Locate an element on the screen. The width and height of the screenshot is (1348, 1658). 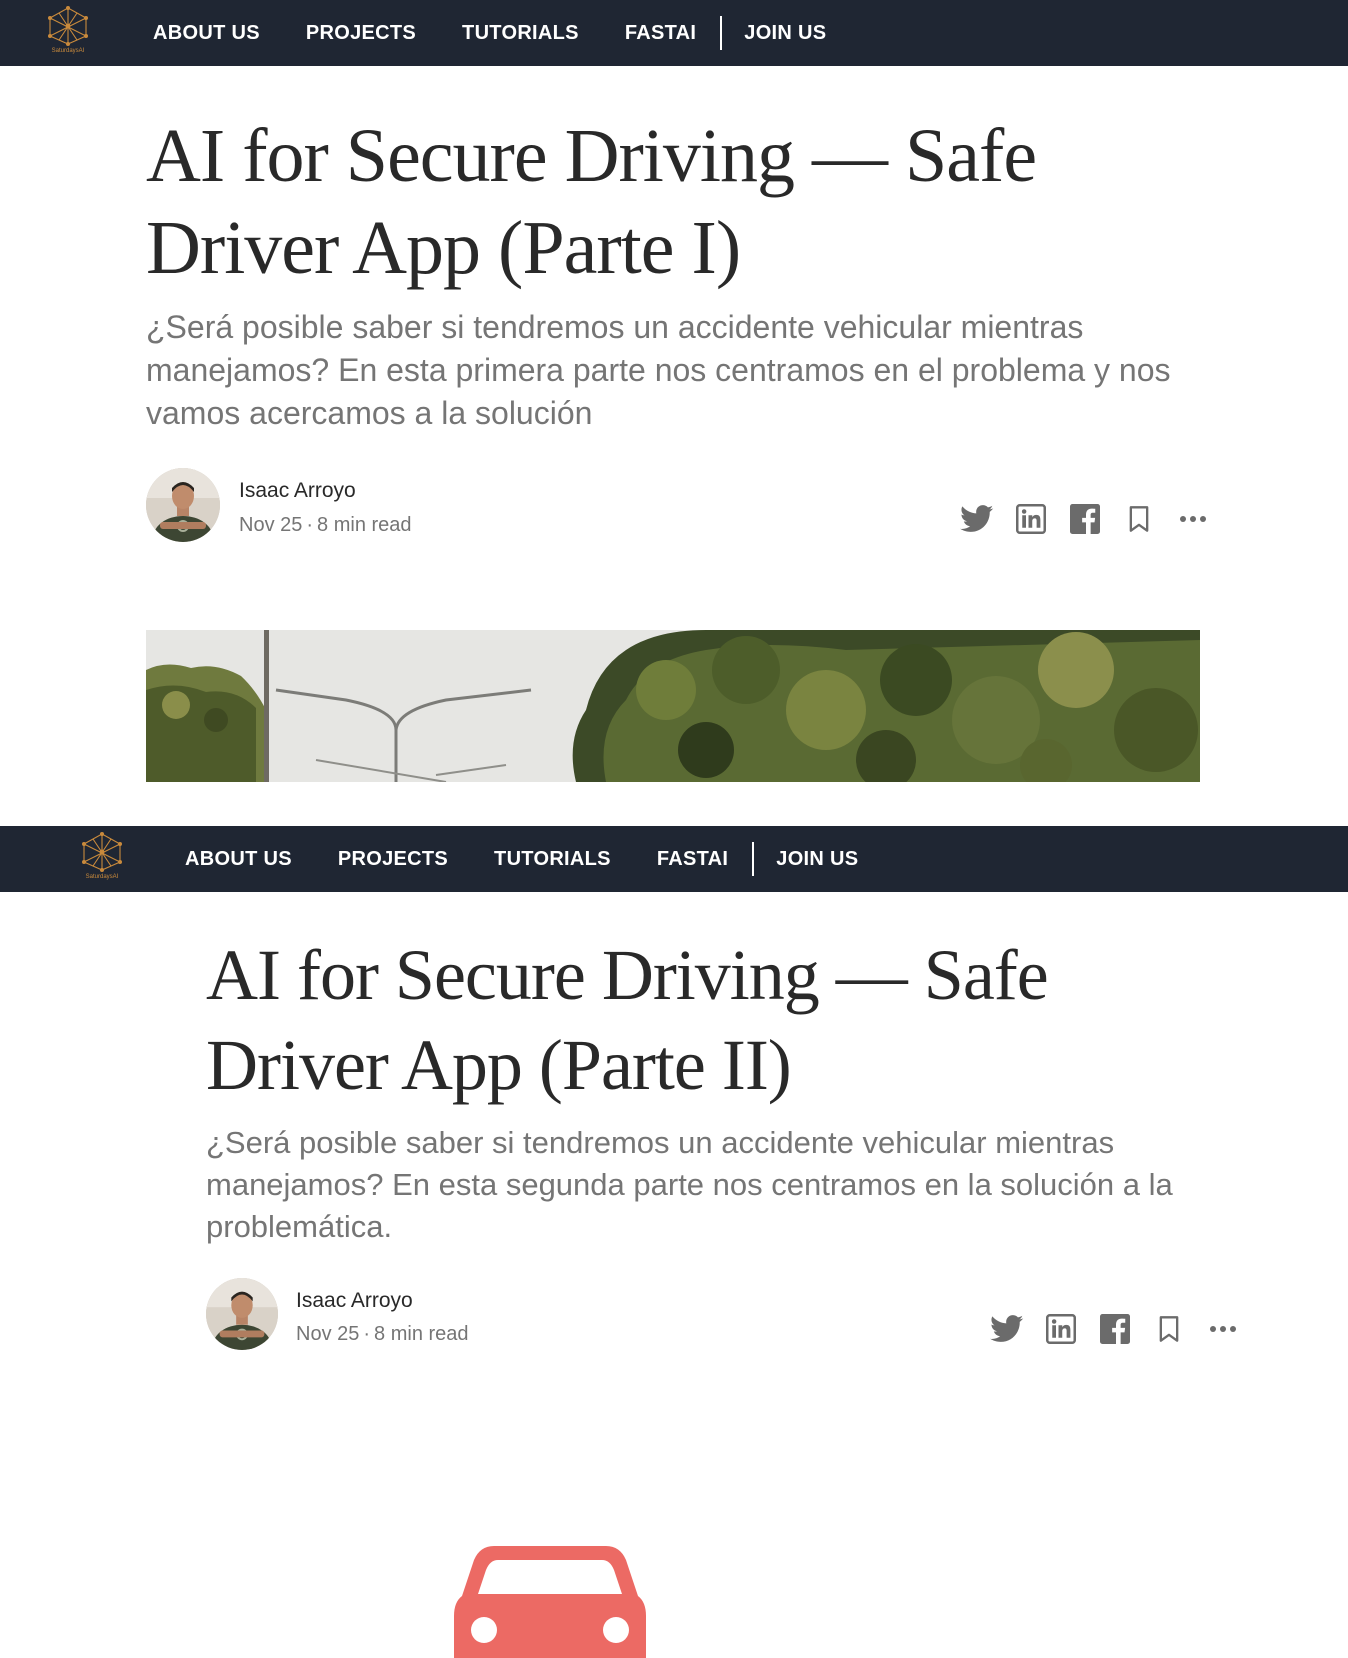
car-icon is located at coordinates (550, 1602).